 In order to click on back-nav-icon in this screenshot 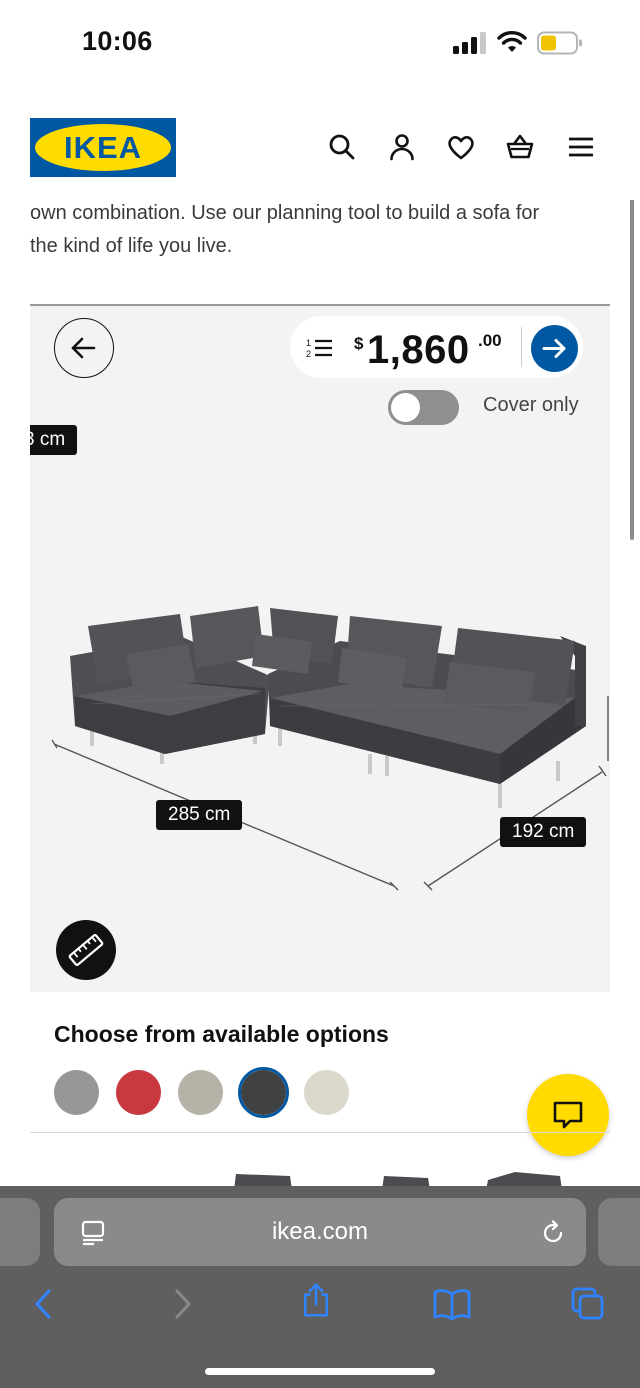, I will do `click(44, 1304)`.